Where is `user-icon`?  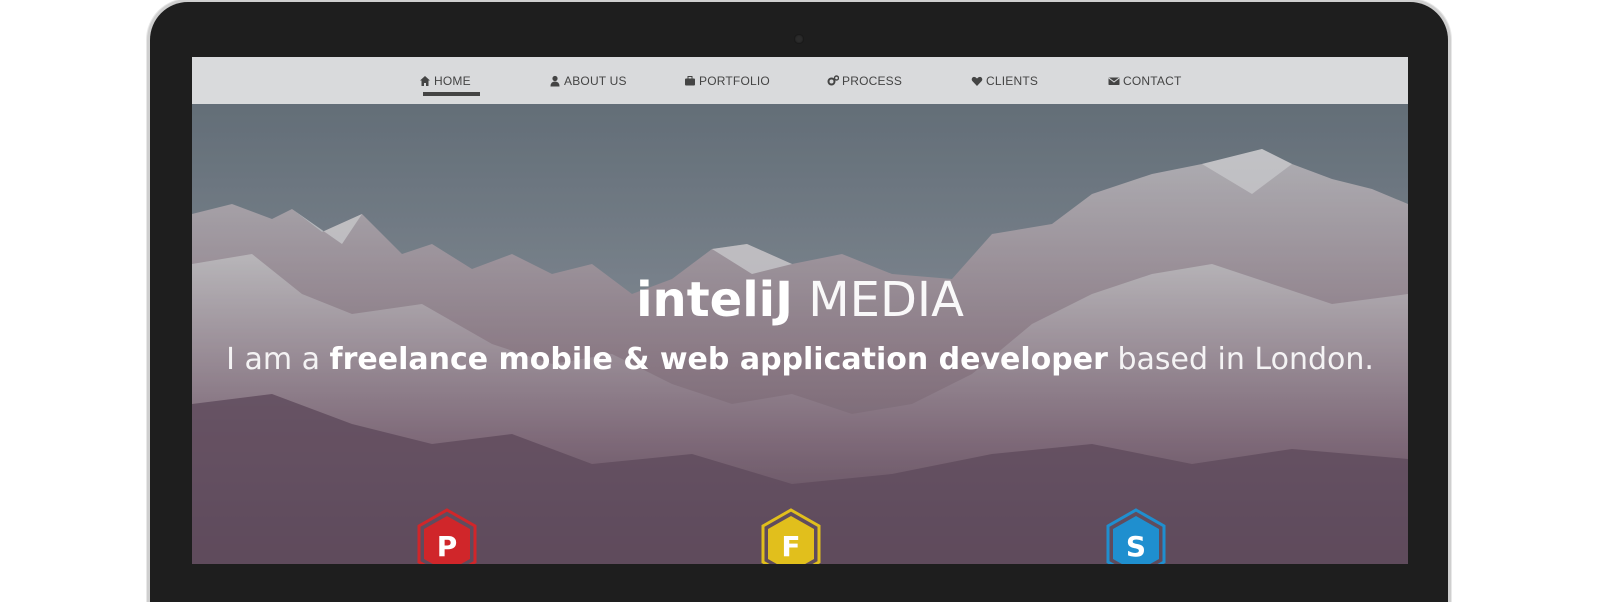
user-icon is located at coordinates (555, 81).